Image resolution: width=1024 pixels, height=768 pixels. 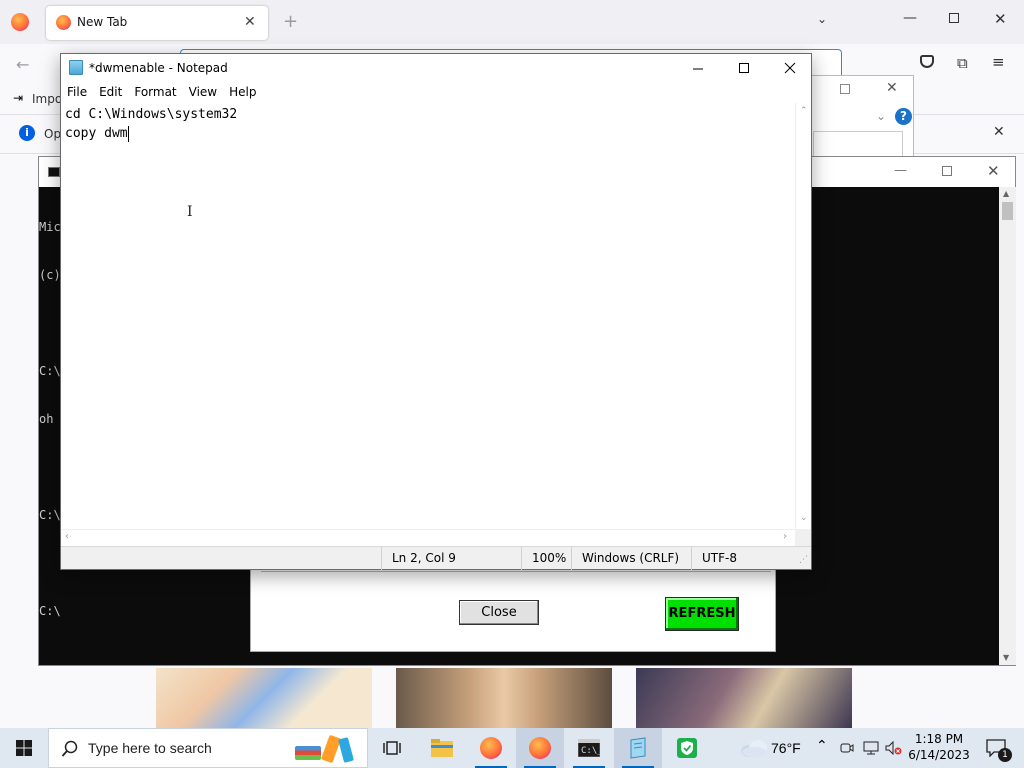 I want to click on windows-start-icon, so click(x=24, y=748).